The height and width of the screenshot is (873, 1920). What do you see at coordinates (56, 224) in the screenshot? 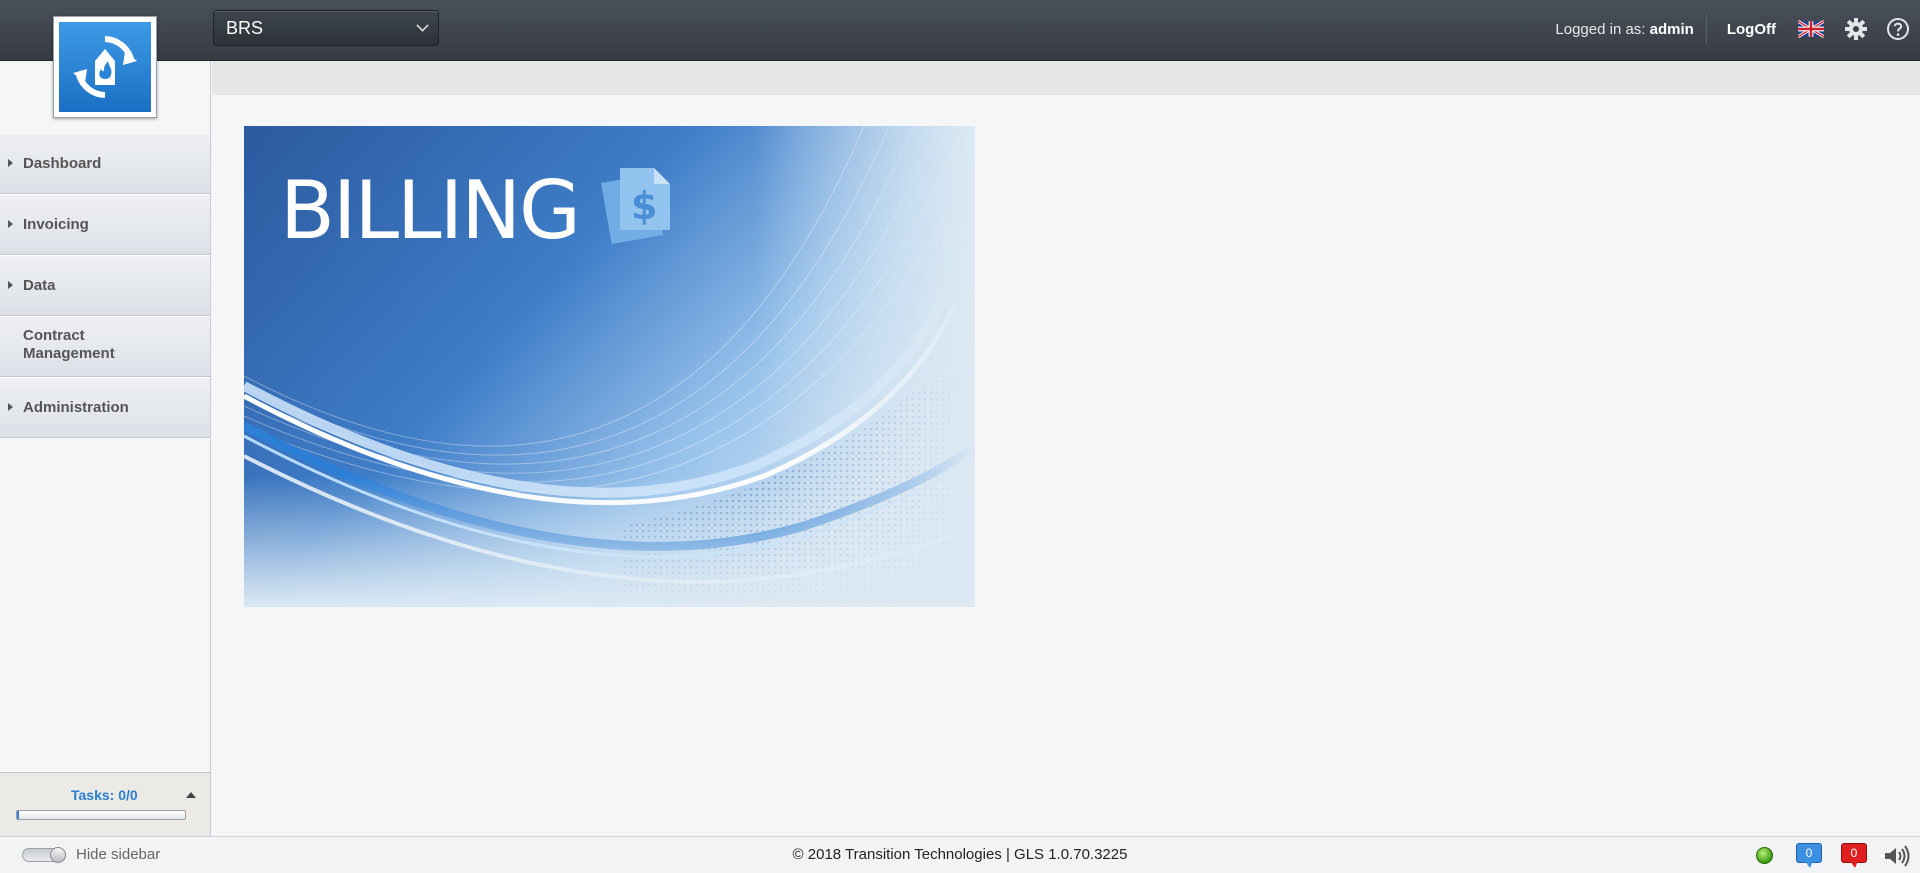
I see `sidebar-item-label: Invoicing` at bounding box center [56, 224].